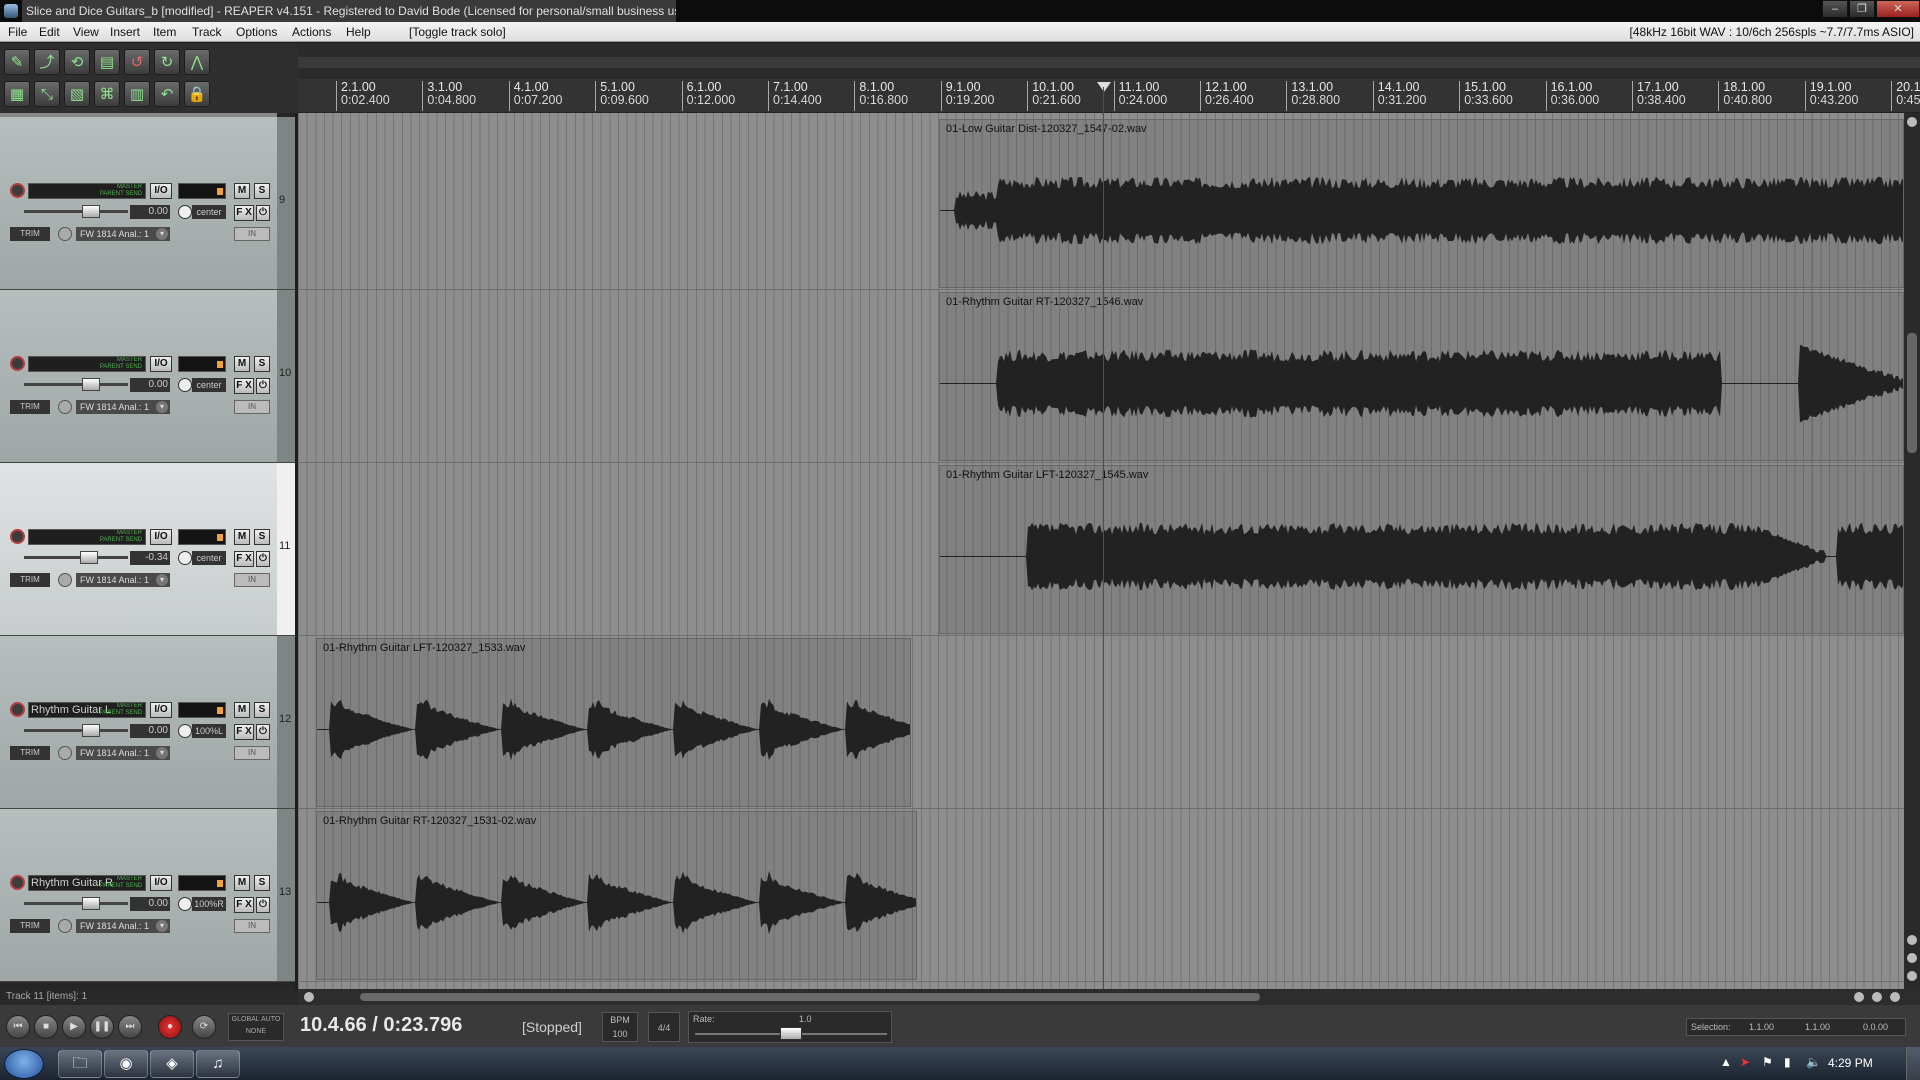 Image resolution: width=1920 pixels, height=1080 pixels. What do you see at coordinates (1421, 203) in the screenshot?
I see `media-item: 01-Low Guitar Dist-120327_1547-02.wav` at bounding box center [1421, 203].